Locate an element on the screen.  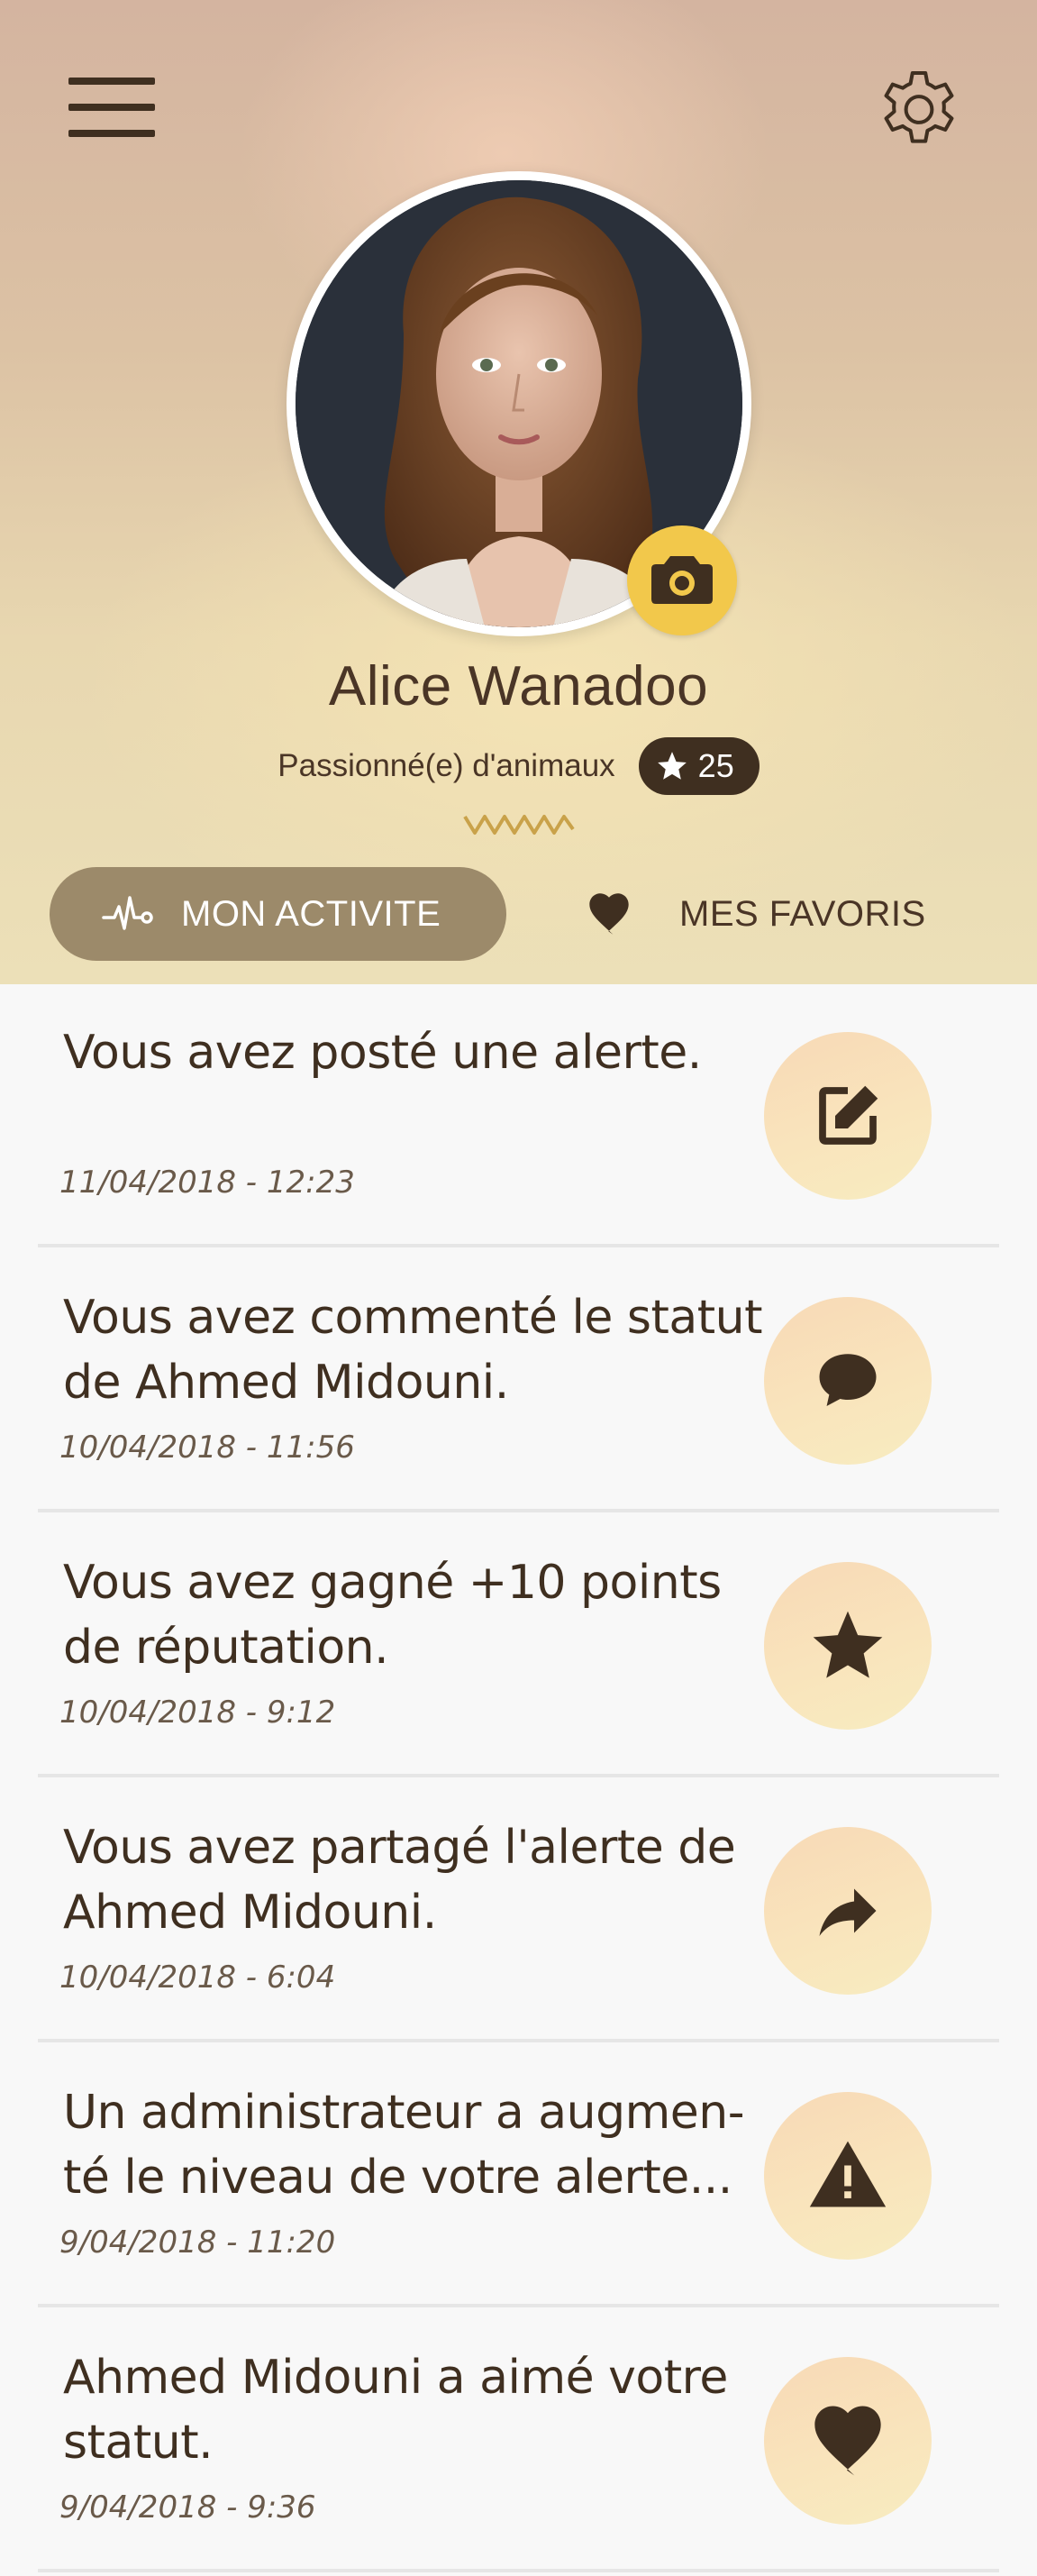
comment-icon is located at coordinates (848, 1380).